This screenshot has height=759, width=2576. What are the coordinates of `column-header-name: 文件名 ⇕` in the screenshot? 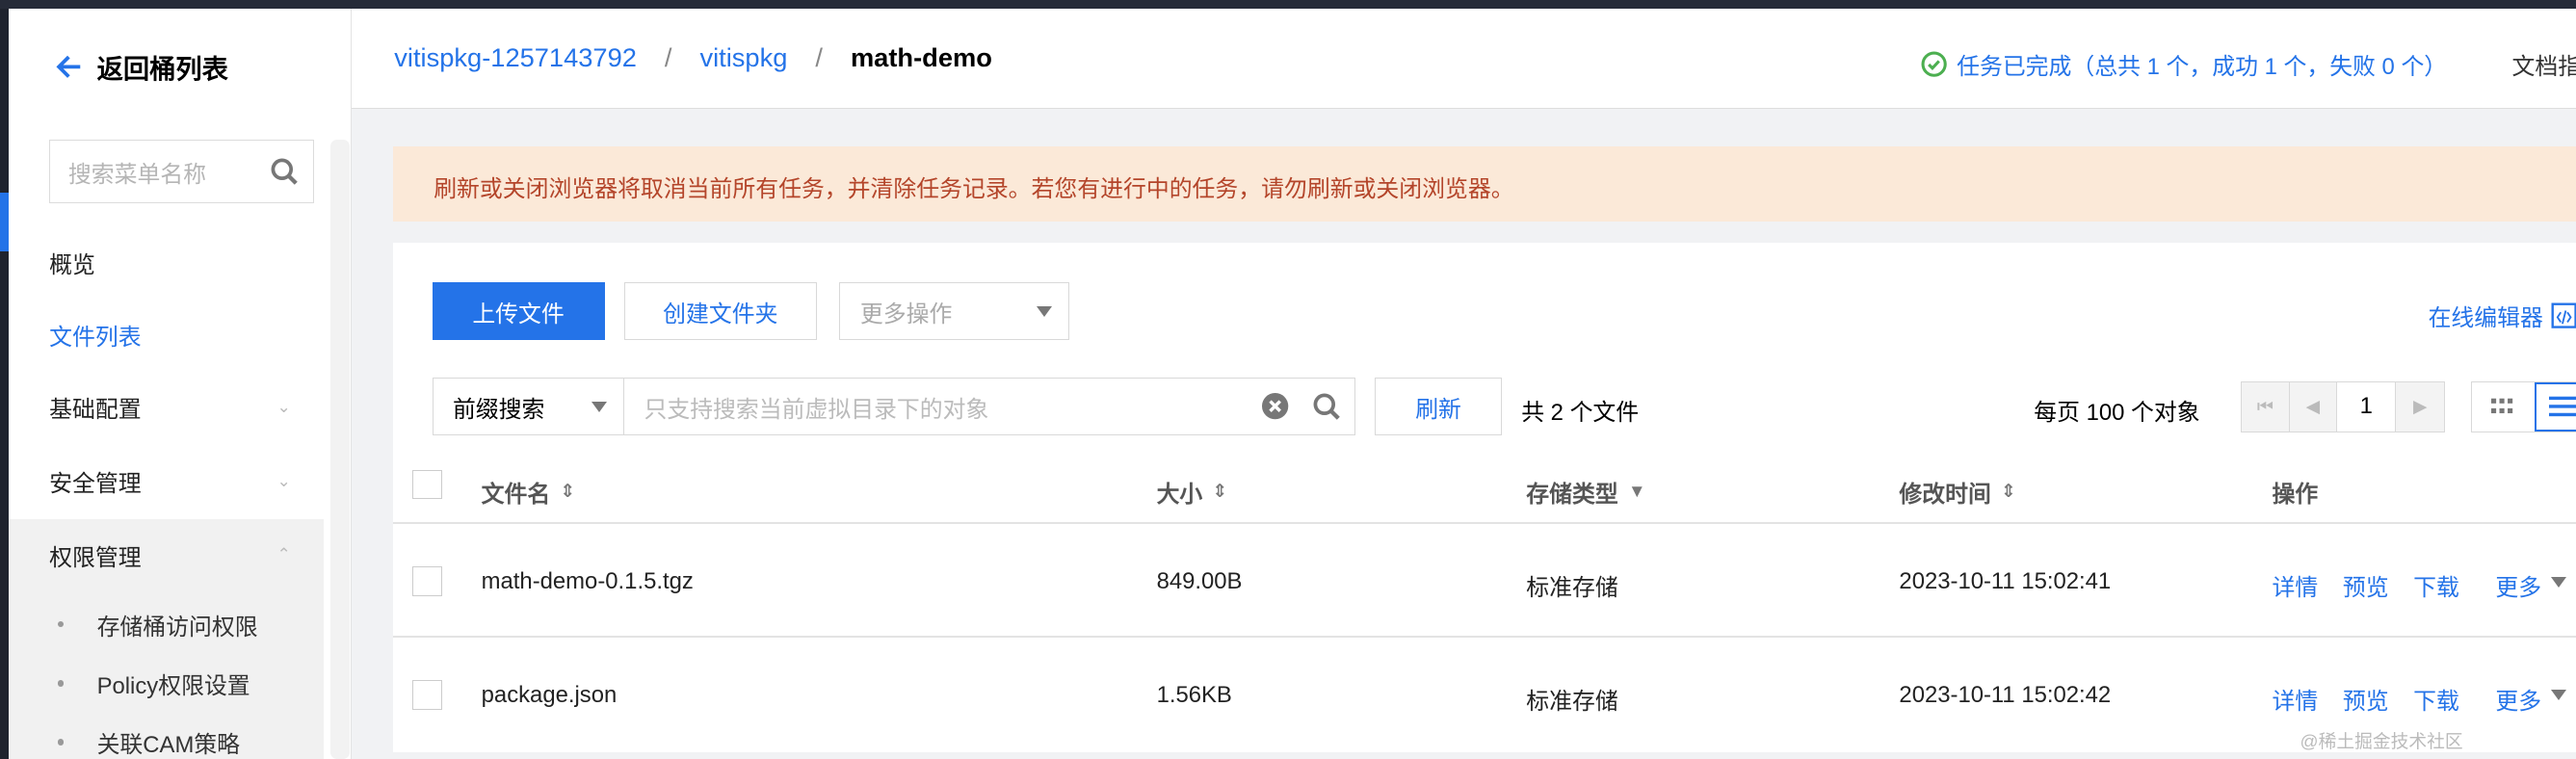 It's located at (529, 492).